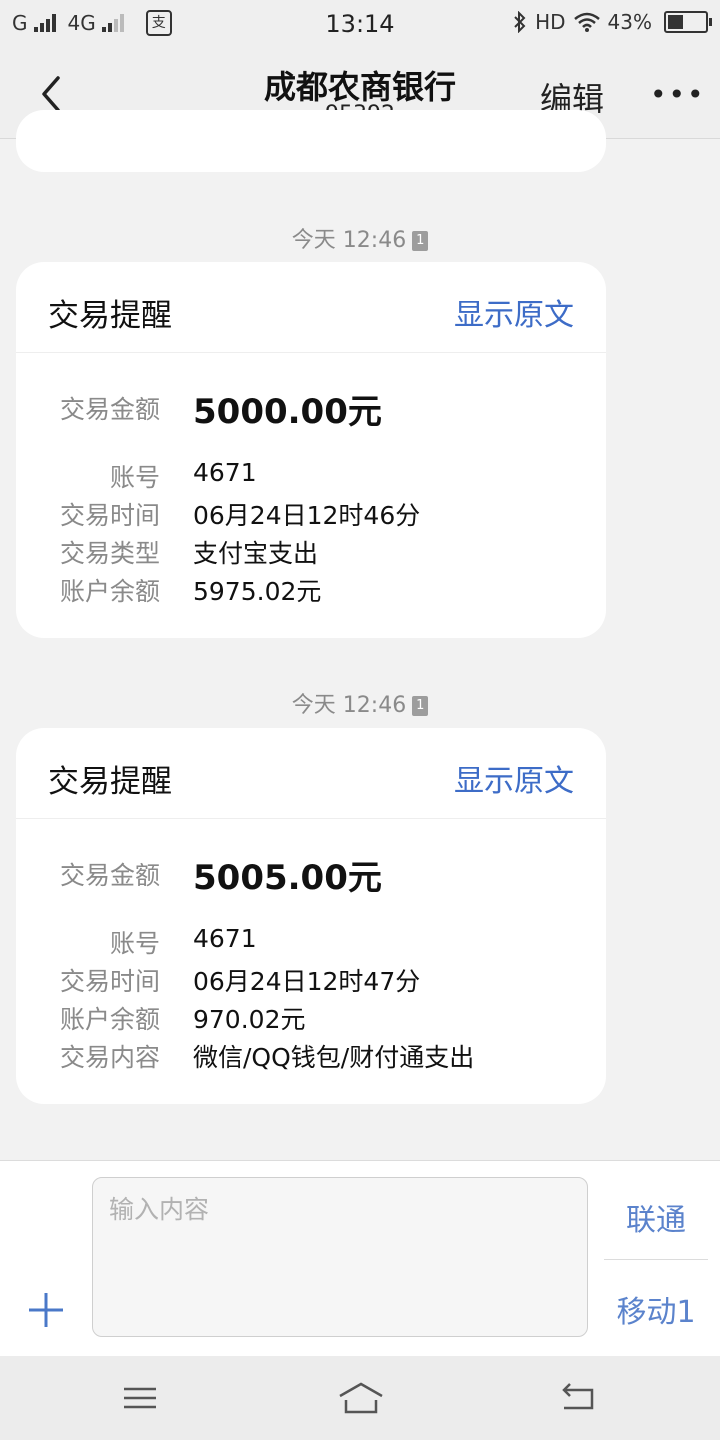 This screenshot has width=720, height=1440. What do you see at coordinates (520, 22) in the screenshot?
I see `bluetooth-icon` at bounding box center [520, 22].